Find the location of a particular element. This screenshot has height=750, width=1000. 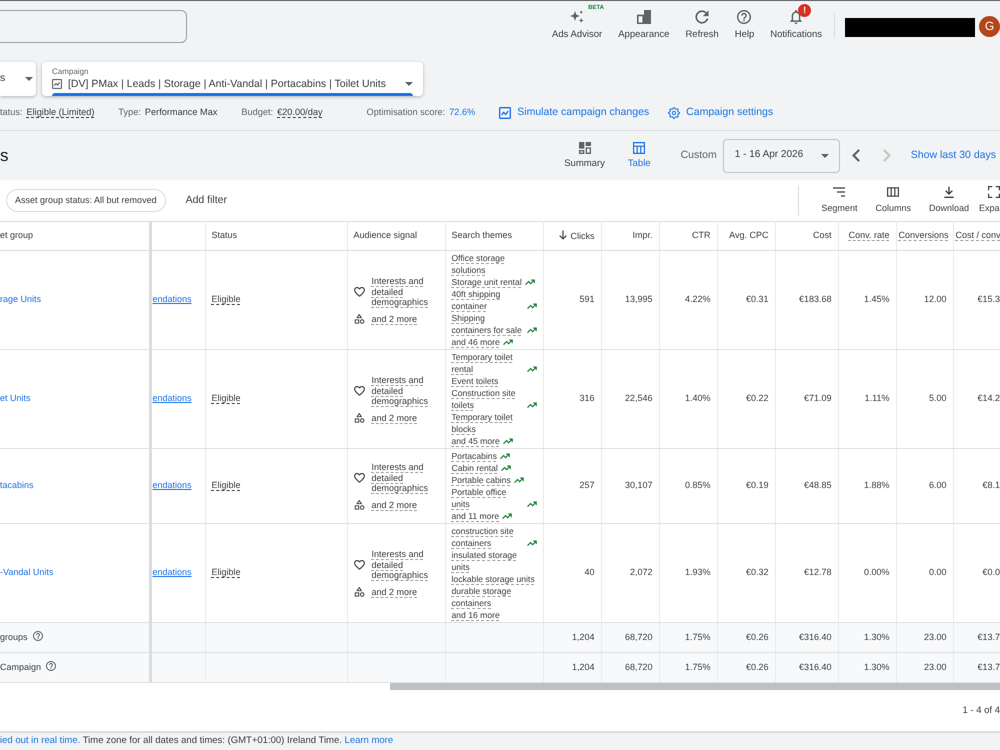

segment-button: Segment is located at coordinates (839, 200).